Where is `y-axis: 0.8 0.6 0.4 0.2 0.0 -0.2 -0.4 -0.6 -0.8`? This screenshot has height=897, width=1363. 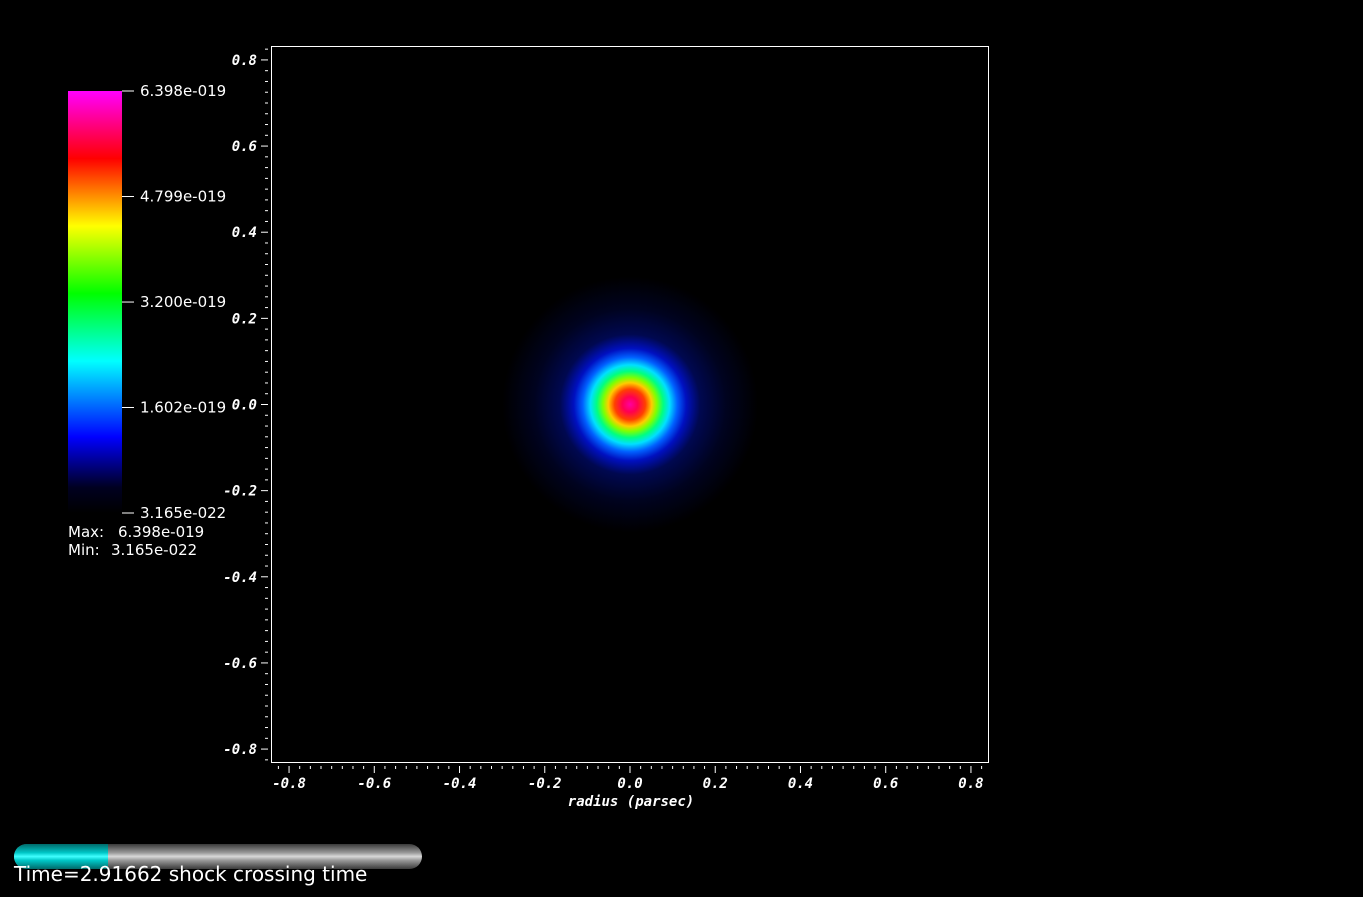
y-axis: 0.8 0.6 0.4 0.2 0.0 -0.2 -0.4 -0.6 -0.8 is located at coordinates (245, 404).